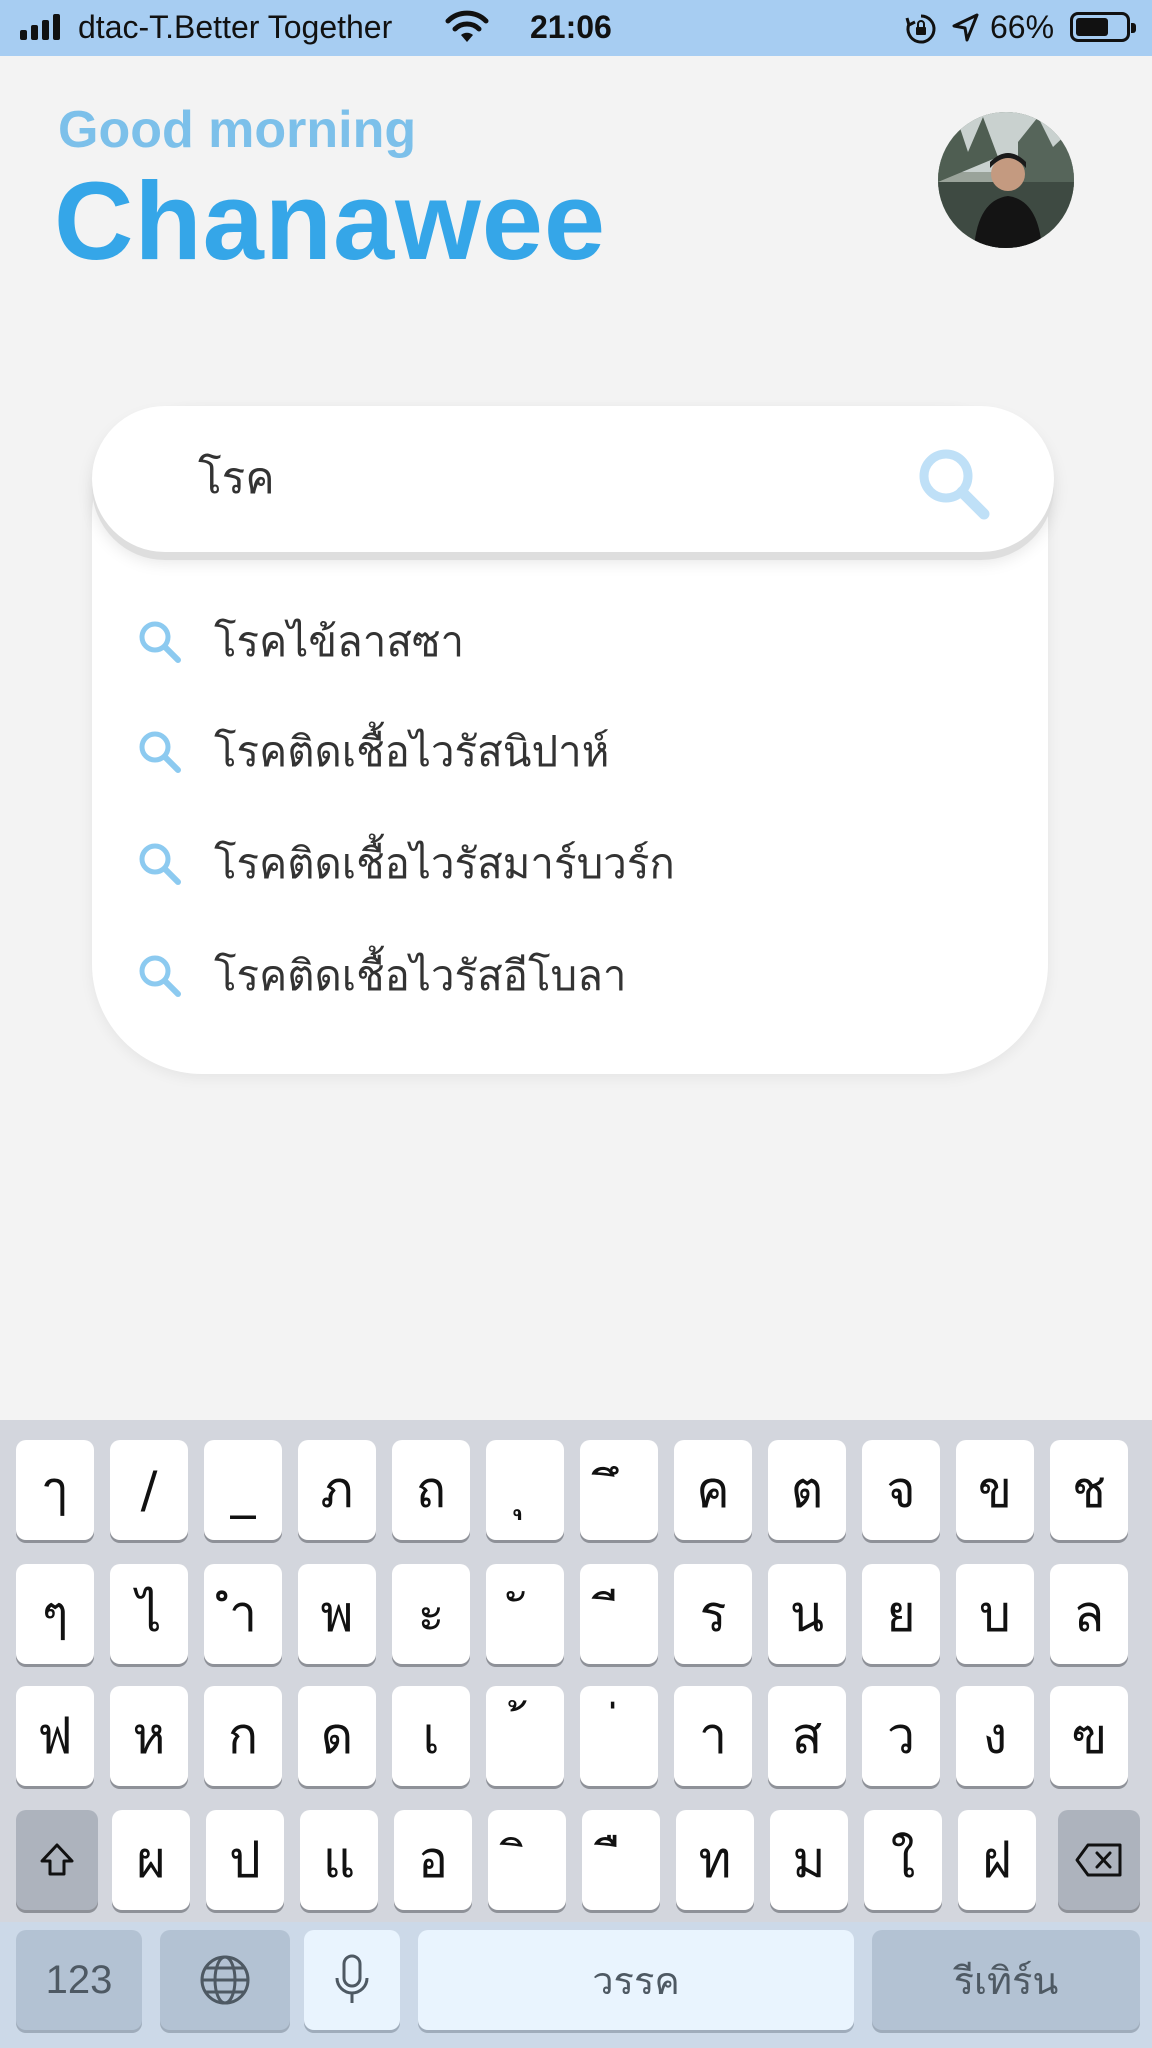 The height and width of the screenshot is (2048, 1152). Describe the element at coordinates (807, 1614) in the screenshot. I see `key-char: น` at that location.